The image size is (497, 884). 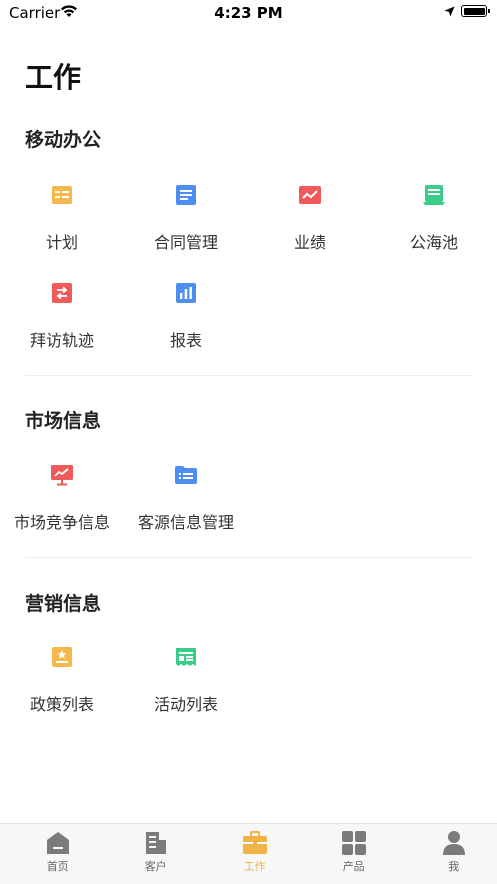 I want to click on location-arrow-icon, so click(x=449, y=11).